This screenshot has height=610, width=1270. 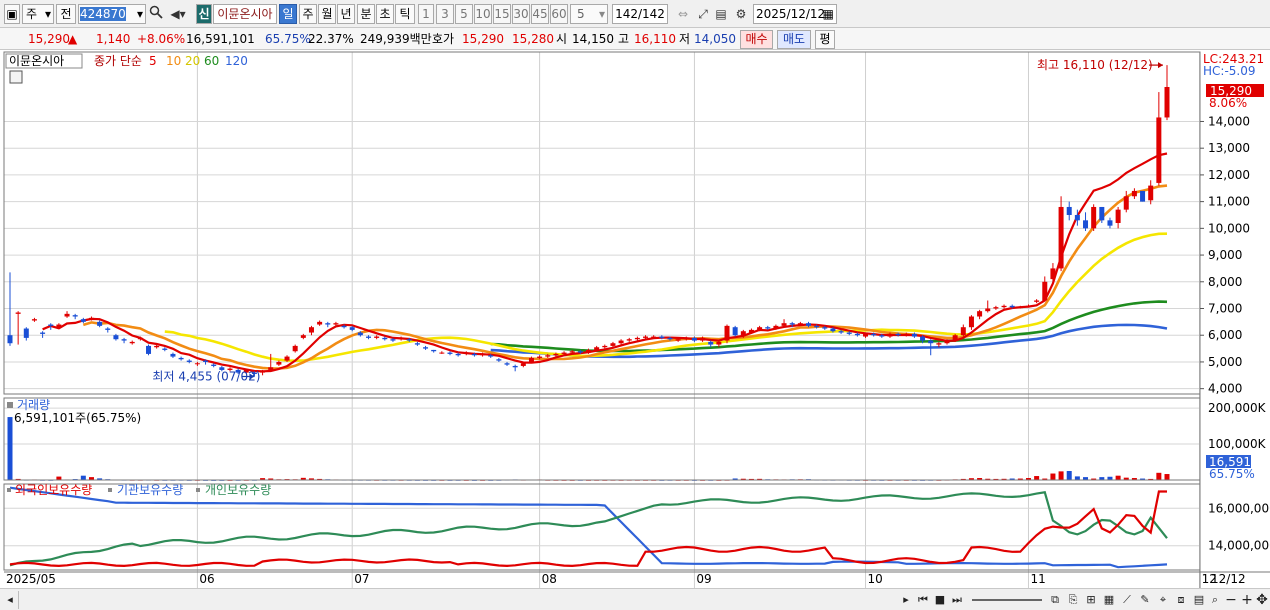 What do you see at coordinates (1262, 600) in the screenshot?
I see `move-icon: ✥` at bounding box center [1262, 600].